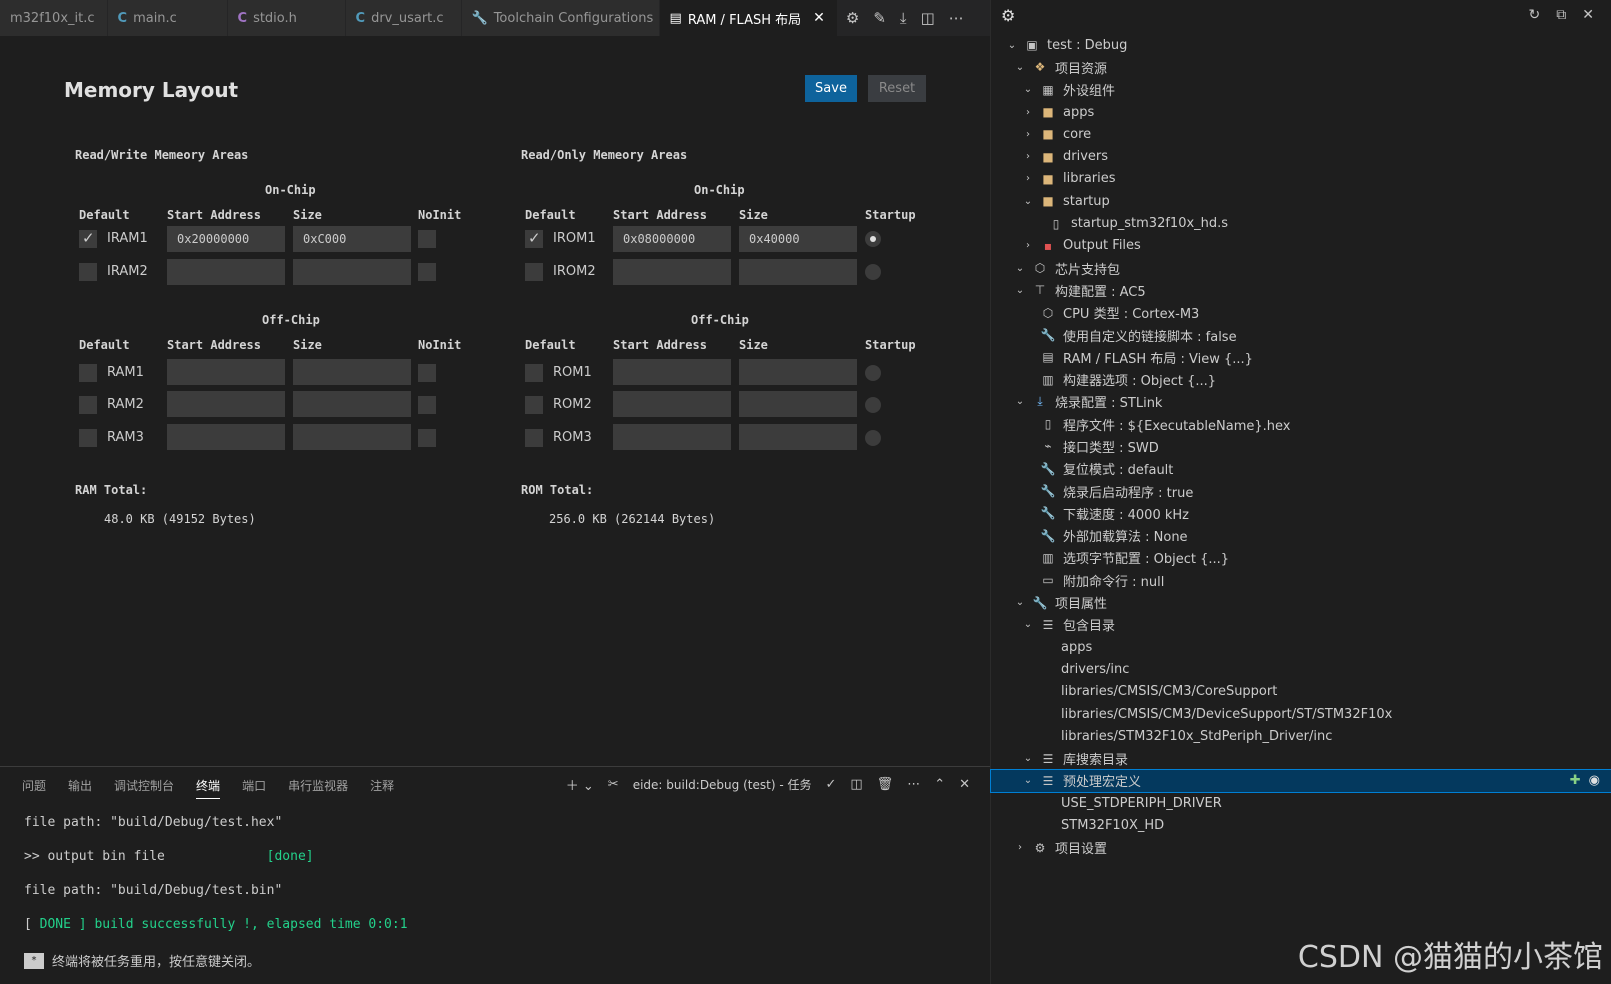  Describe the element at coordinates (798, 239) in the screenshot. I see `irom1-size-input: 0x40000` at that location.